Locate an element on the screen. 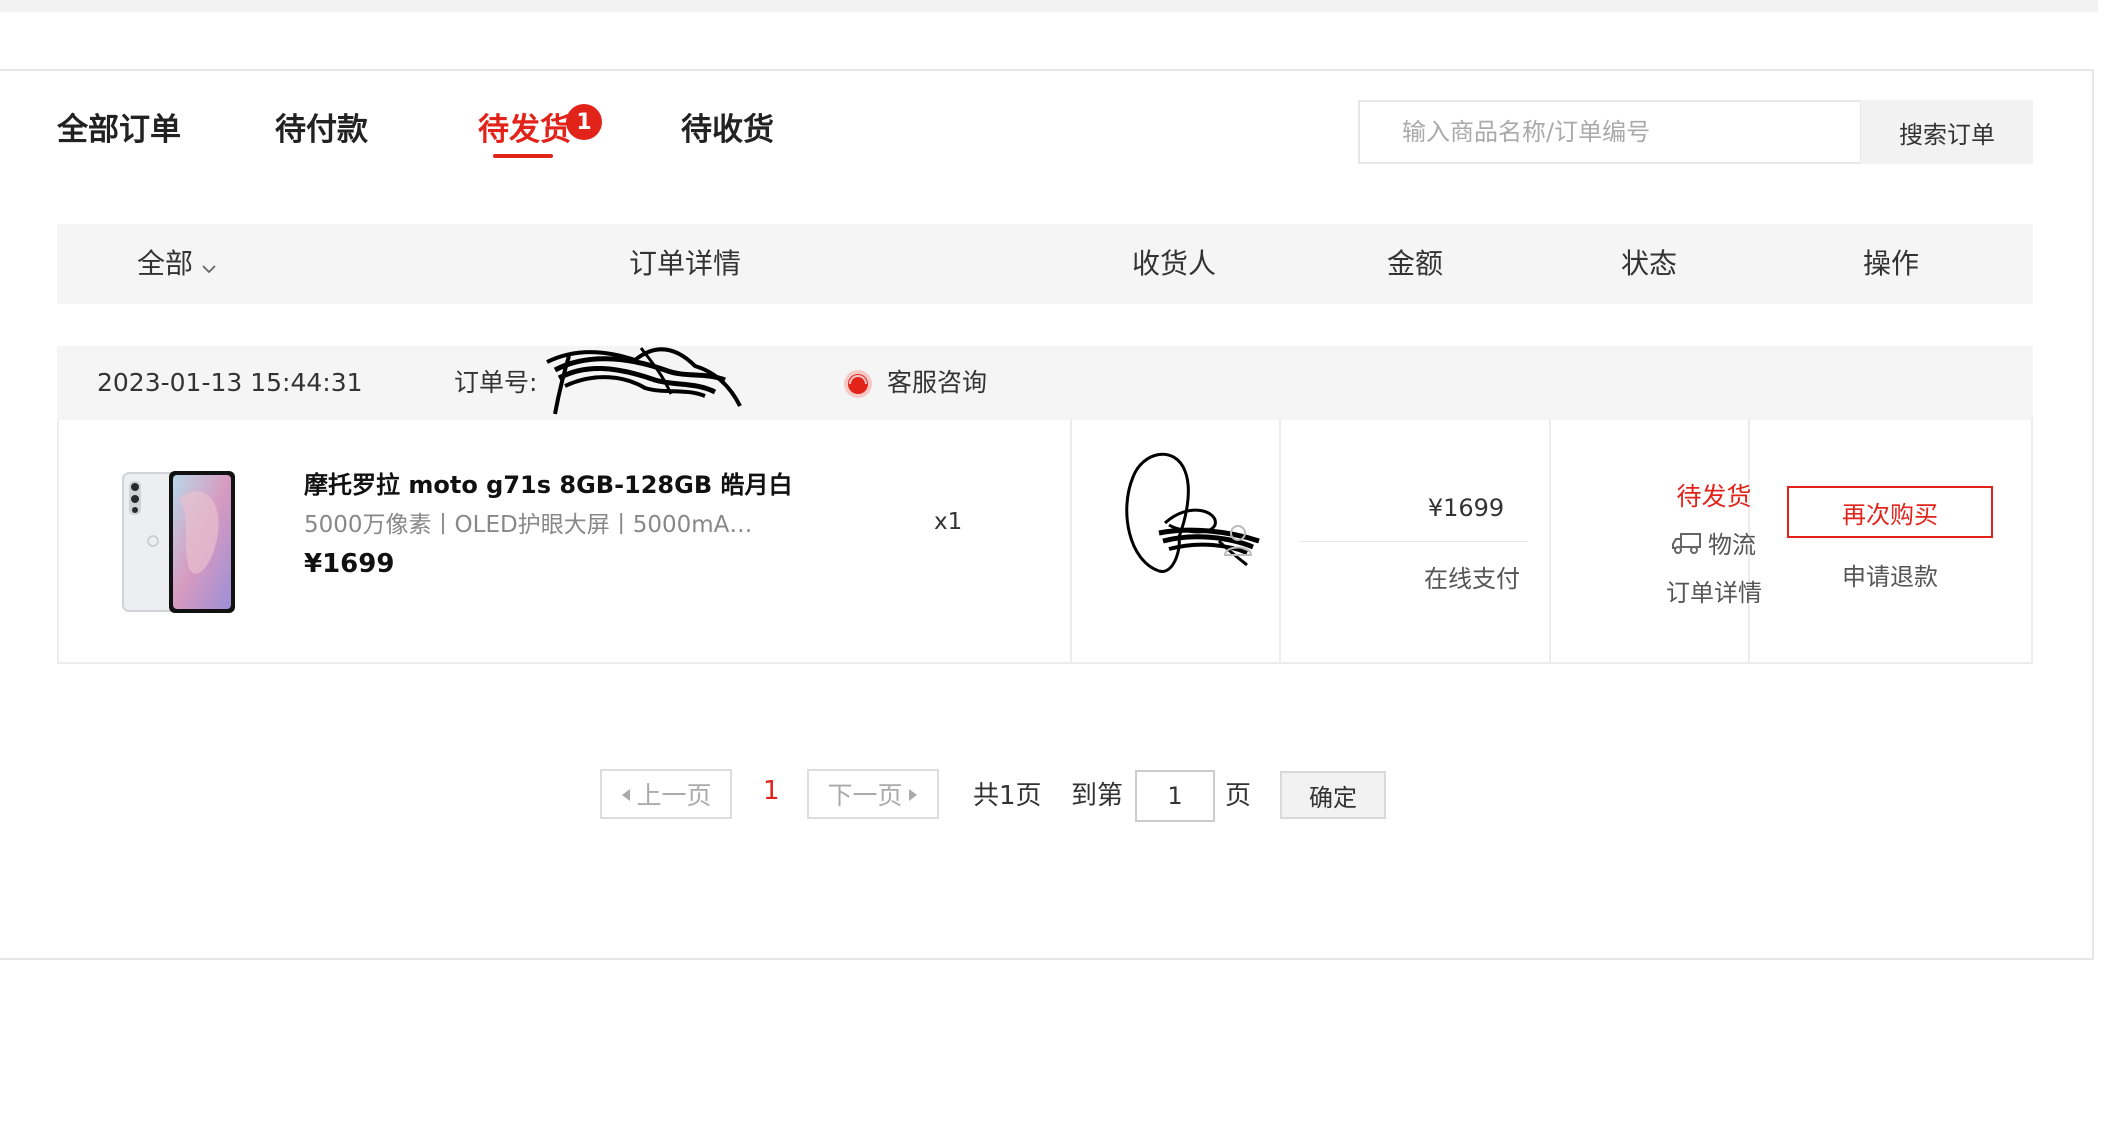 Image resolution: width=2112 pixels, height=1138 pixels. order-search-input is located at coordinates (1610, 132).